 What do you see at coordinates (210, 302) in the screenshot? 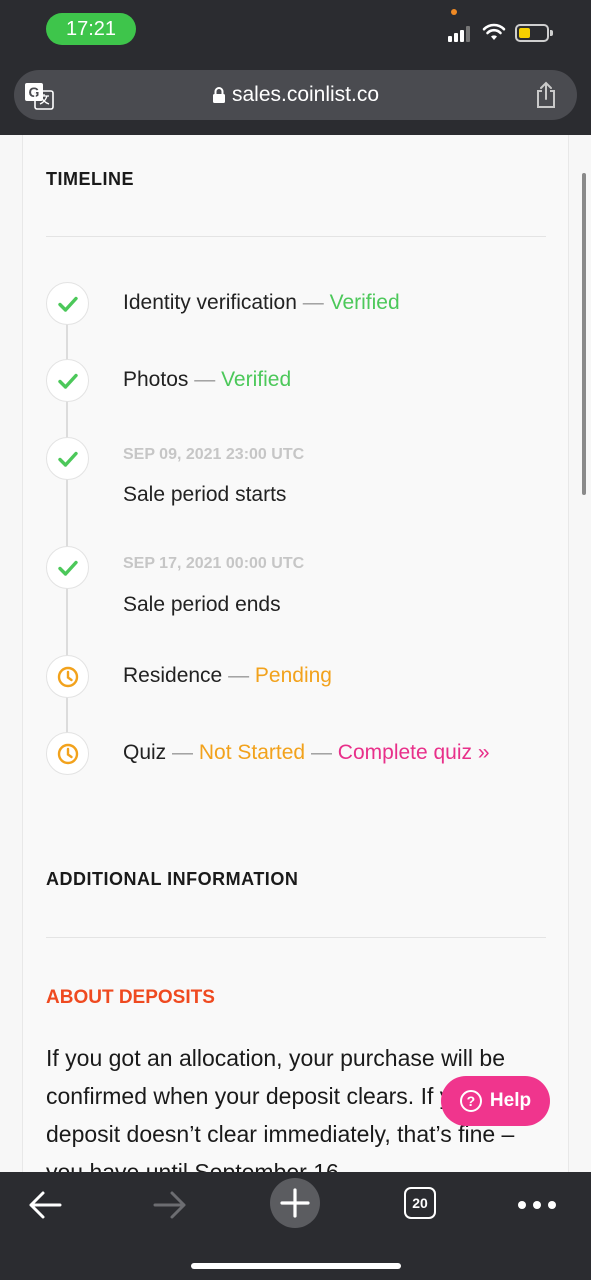
I see `timeline-item-label: Identity verification` at bounding box center [210, 302].